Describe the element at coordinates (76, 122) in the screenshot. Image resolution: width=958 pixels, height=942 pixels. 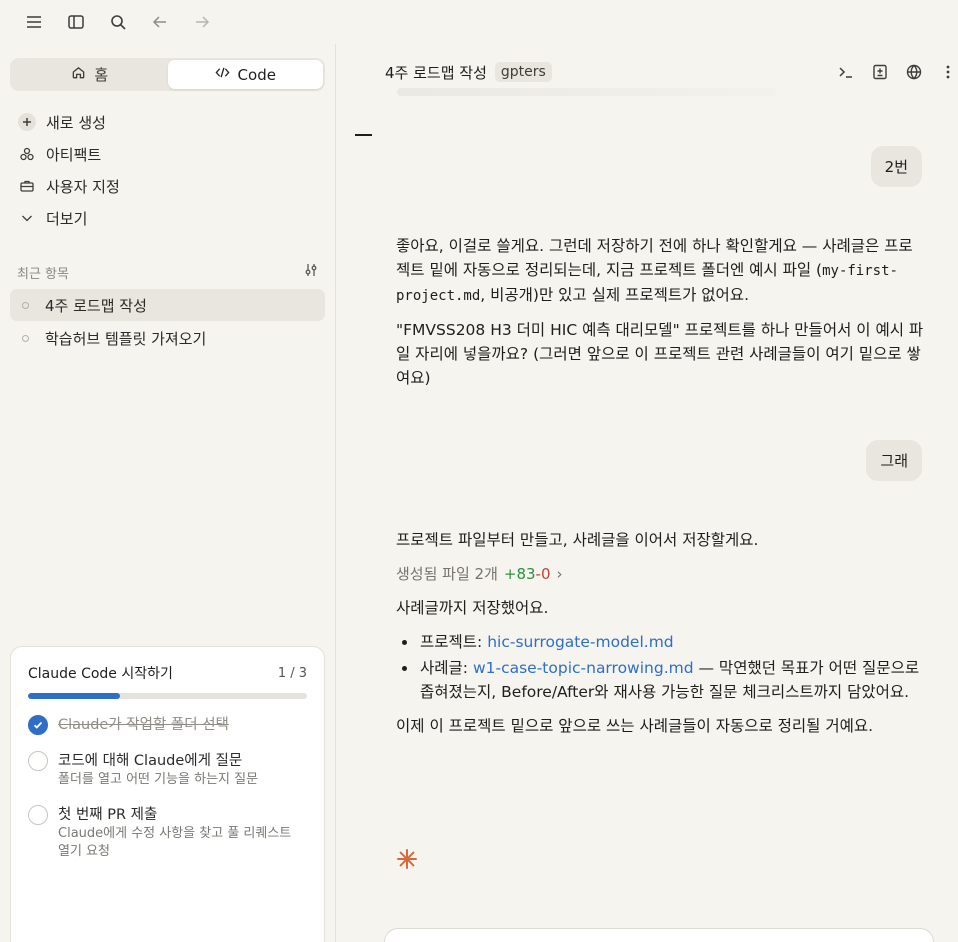
I see `sidebar-item-label: 새로 생성` at that location.